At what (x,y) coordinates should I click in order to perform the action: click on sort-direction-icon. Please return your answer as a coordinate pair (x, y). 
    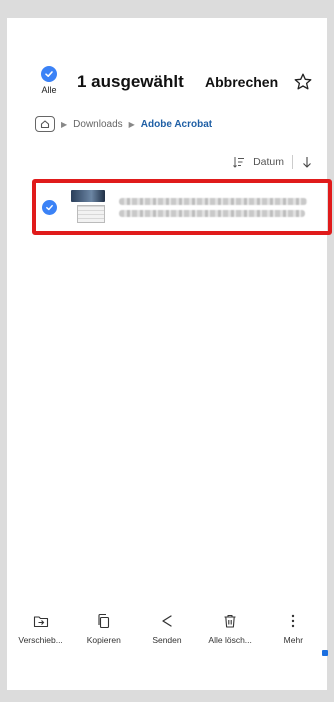
    Looking at the image, I should click on (307, 162).